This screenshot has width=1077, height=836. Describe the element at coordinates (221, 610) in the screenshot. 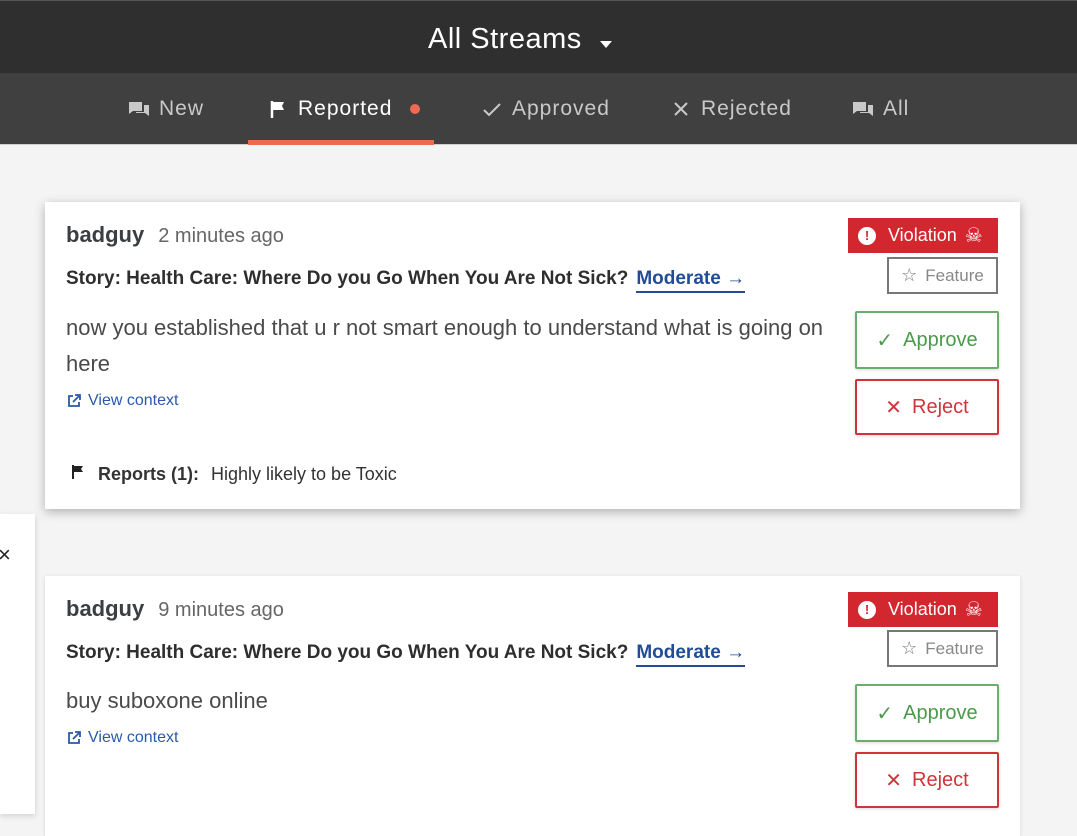

I see `timestamp: 9 minutes ago` at that location.